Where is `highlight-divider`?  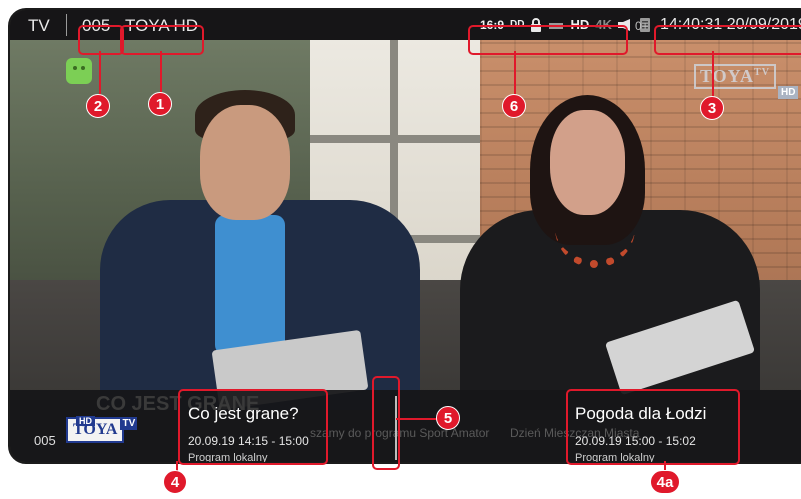 highlight-divider is located at coordinates (386, 423).